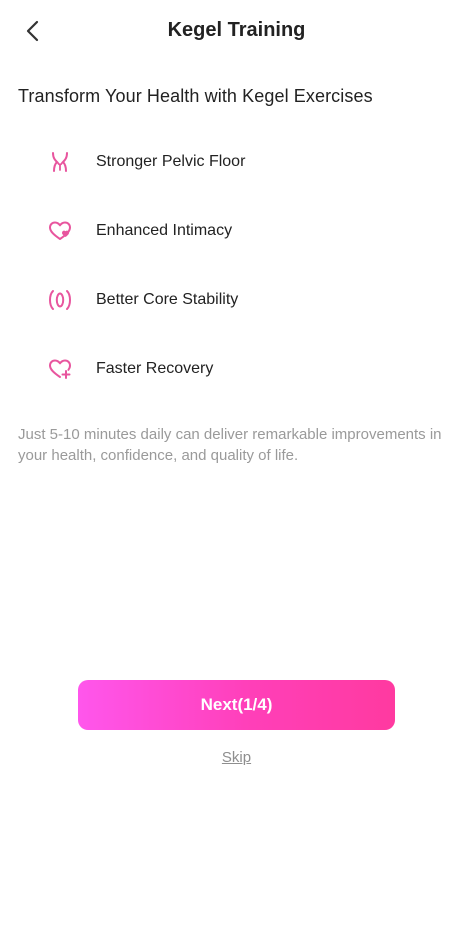 This screenshot has height=930, width=473. I want to click on benefit-item-recovery: Faster Recovery, so click(236, 369).